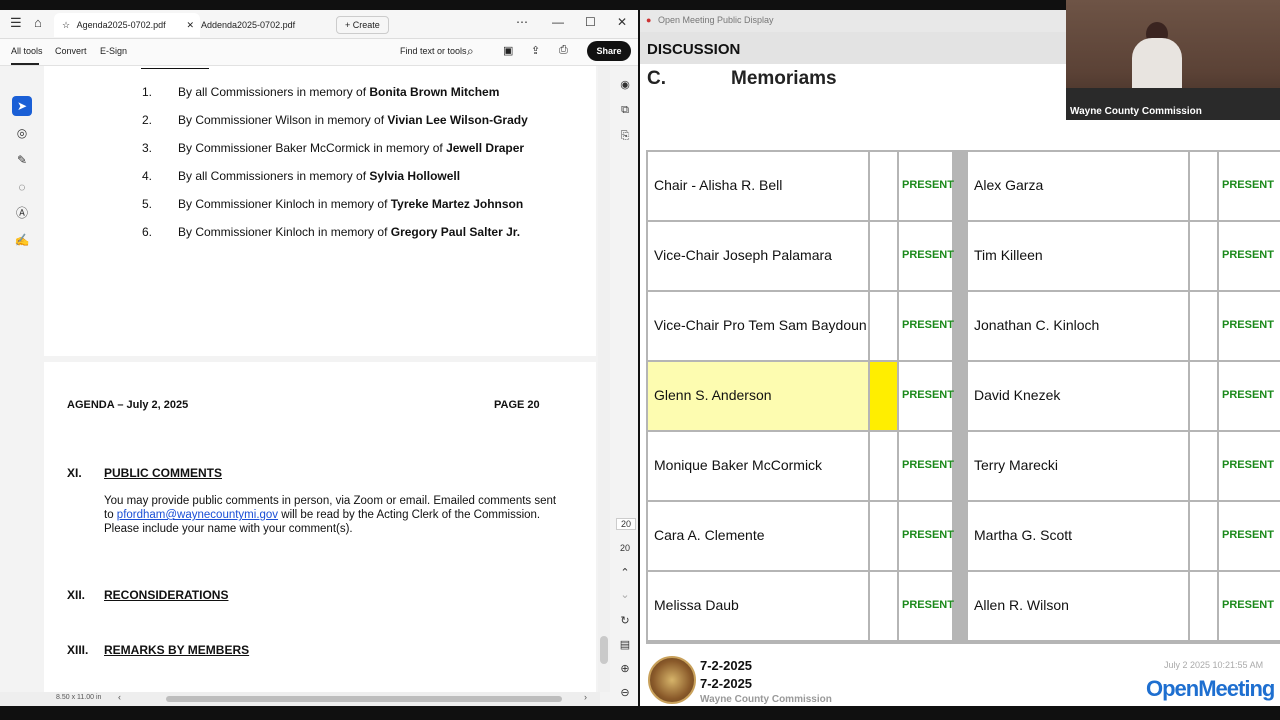 The image size is (1280, 720). What do you see at coordinates (624, 548) in the screenshot?
I see `total-pages: 20` at bounding box center [624, 548].